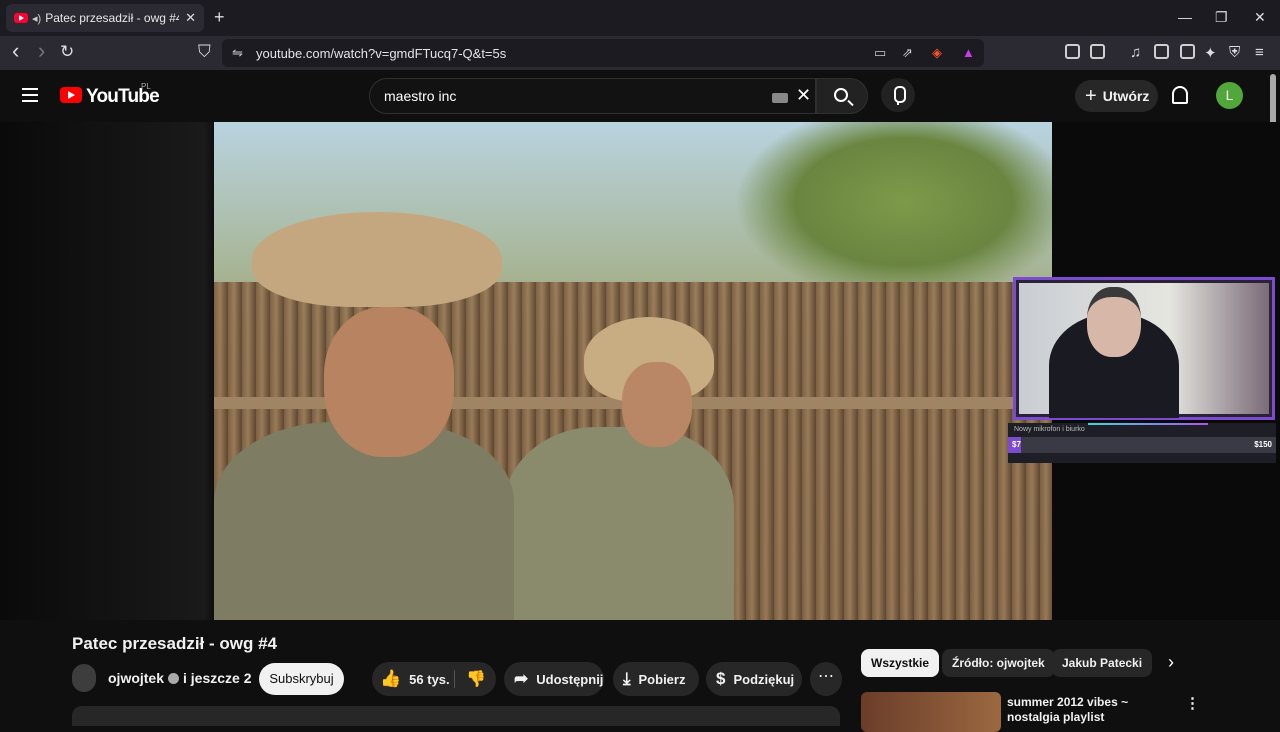 Image resolution: width=1280 pixels, height=732 pixels. I want to click on maximize-button: ❐, so click(1221, 17).